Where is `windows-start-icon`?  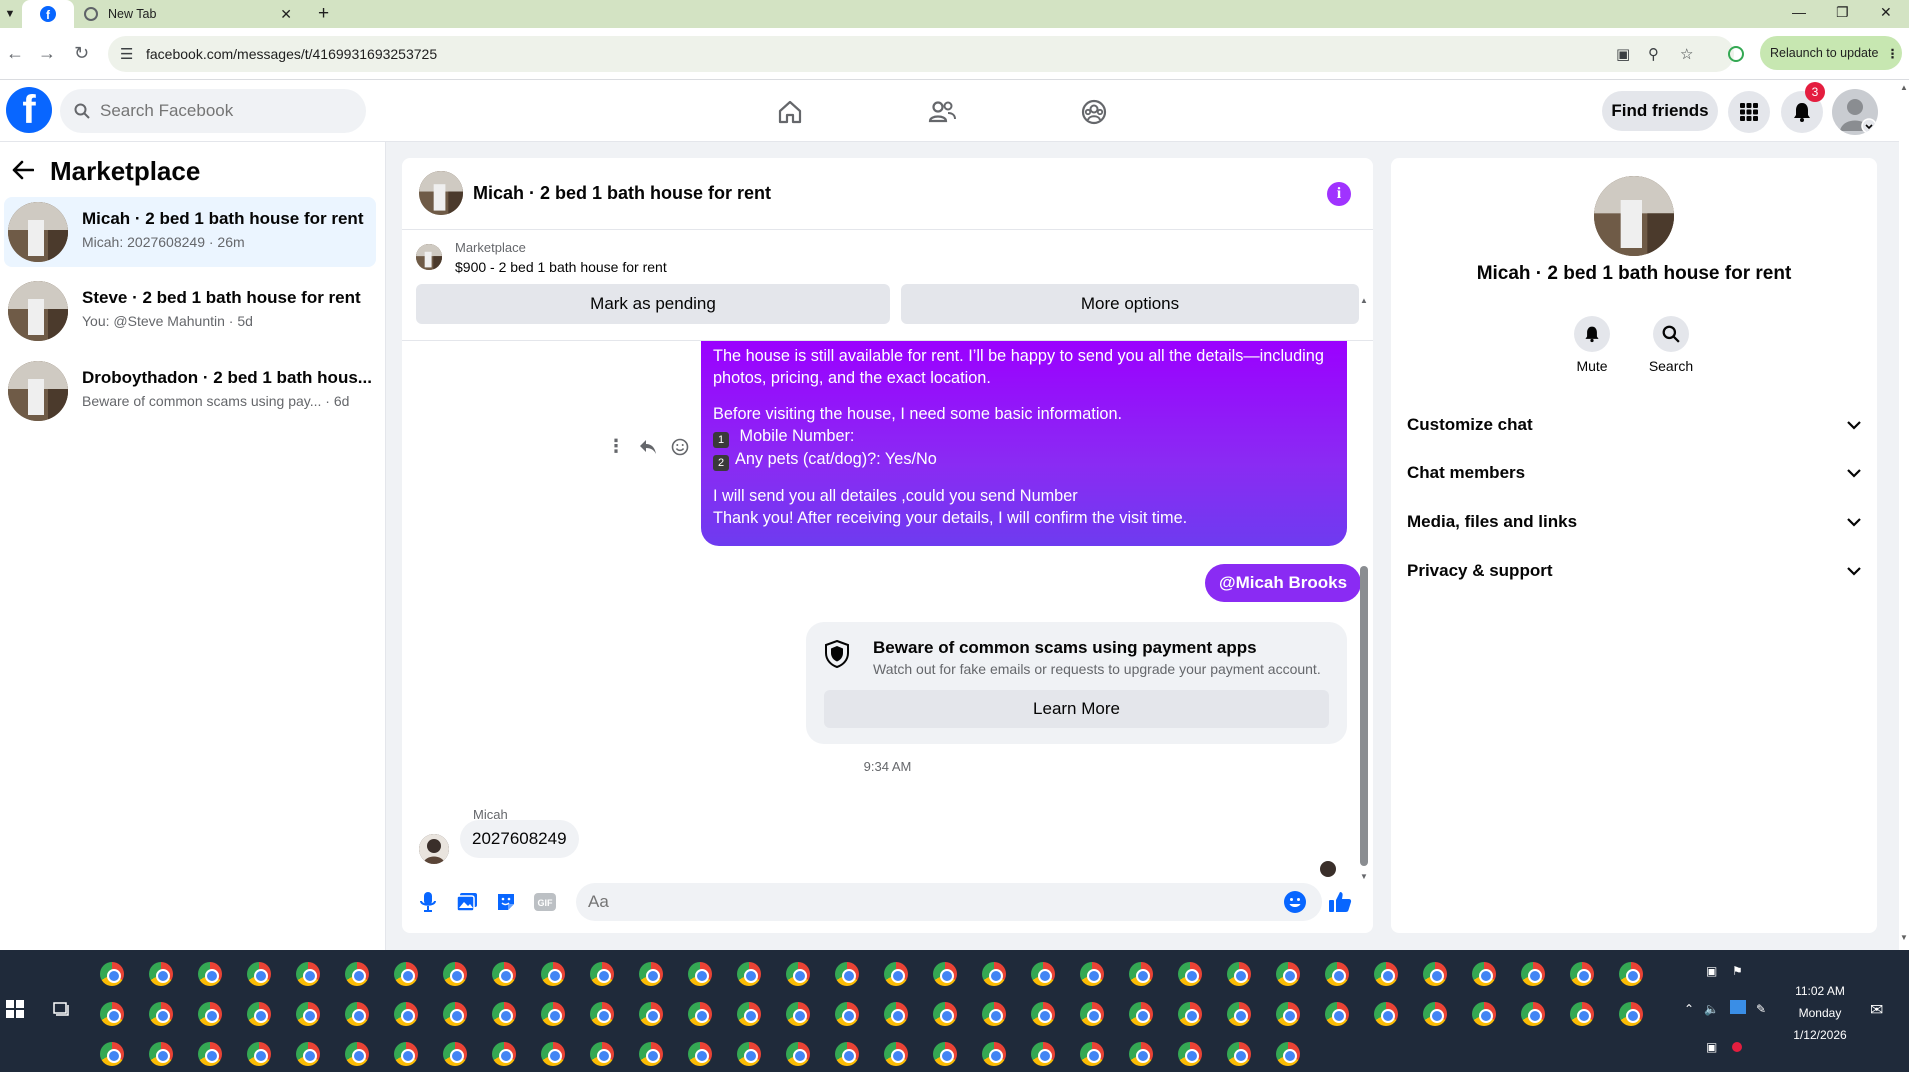 windows-start-icon is located at coordinates (15, 1009).